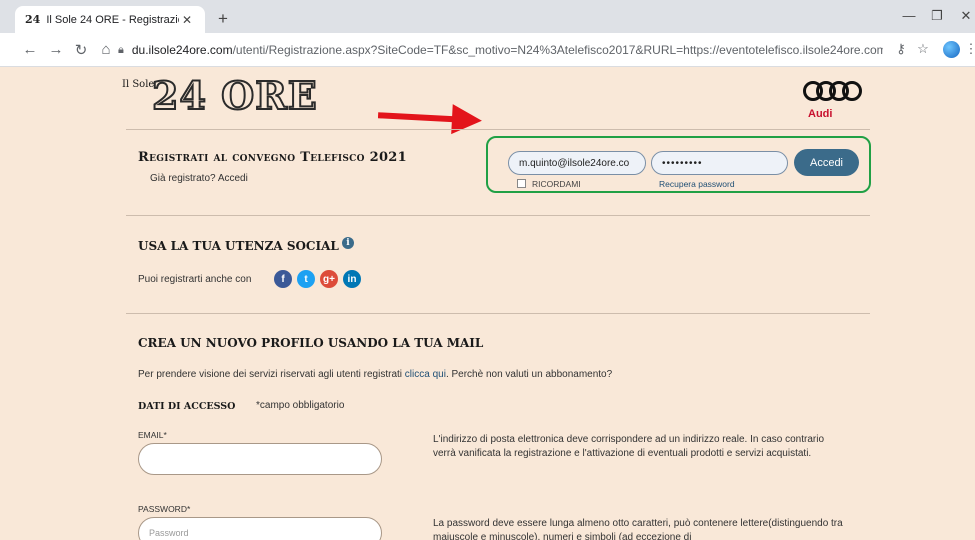 Image resolution: width=975 pixels, height=540 pixels. Describe the element at coordinates (521, 183) in the screenshot. I see `remember-checkbox` at that location.